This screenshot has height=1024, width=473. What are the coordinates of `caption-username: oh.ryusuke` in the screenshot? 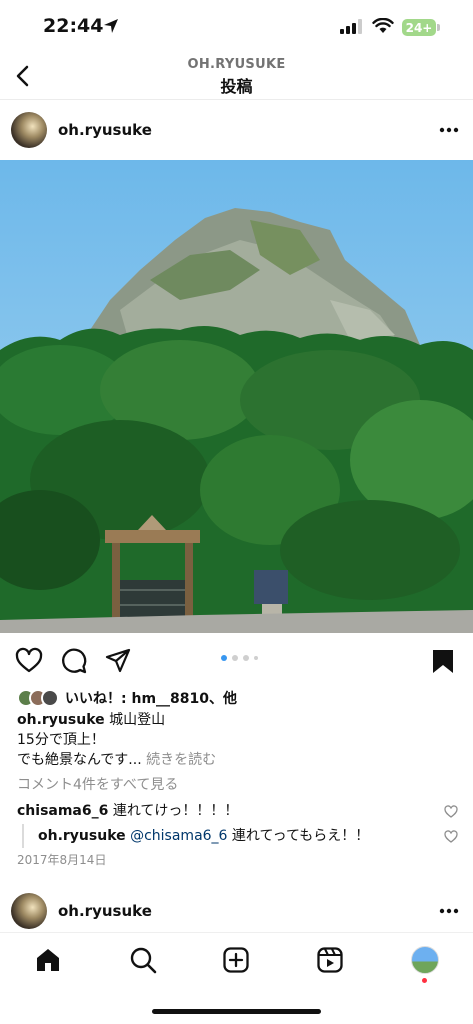 It's located at (61, 720).